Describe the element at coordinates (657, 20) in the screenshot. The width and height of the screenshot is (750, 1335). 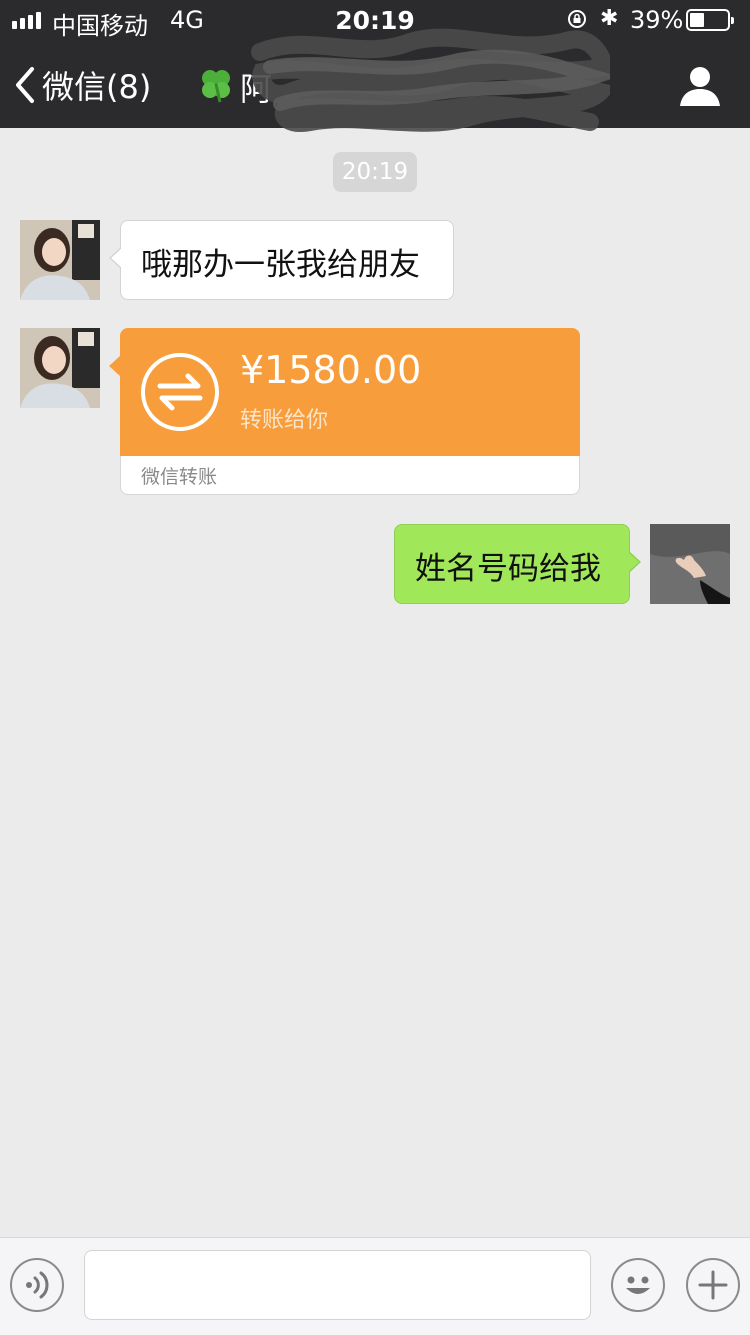
I see `battery-percent: 39%` at that location.